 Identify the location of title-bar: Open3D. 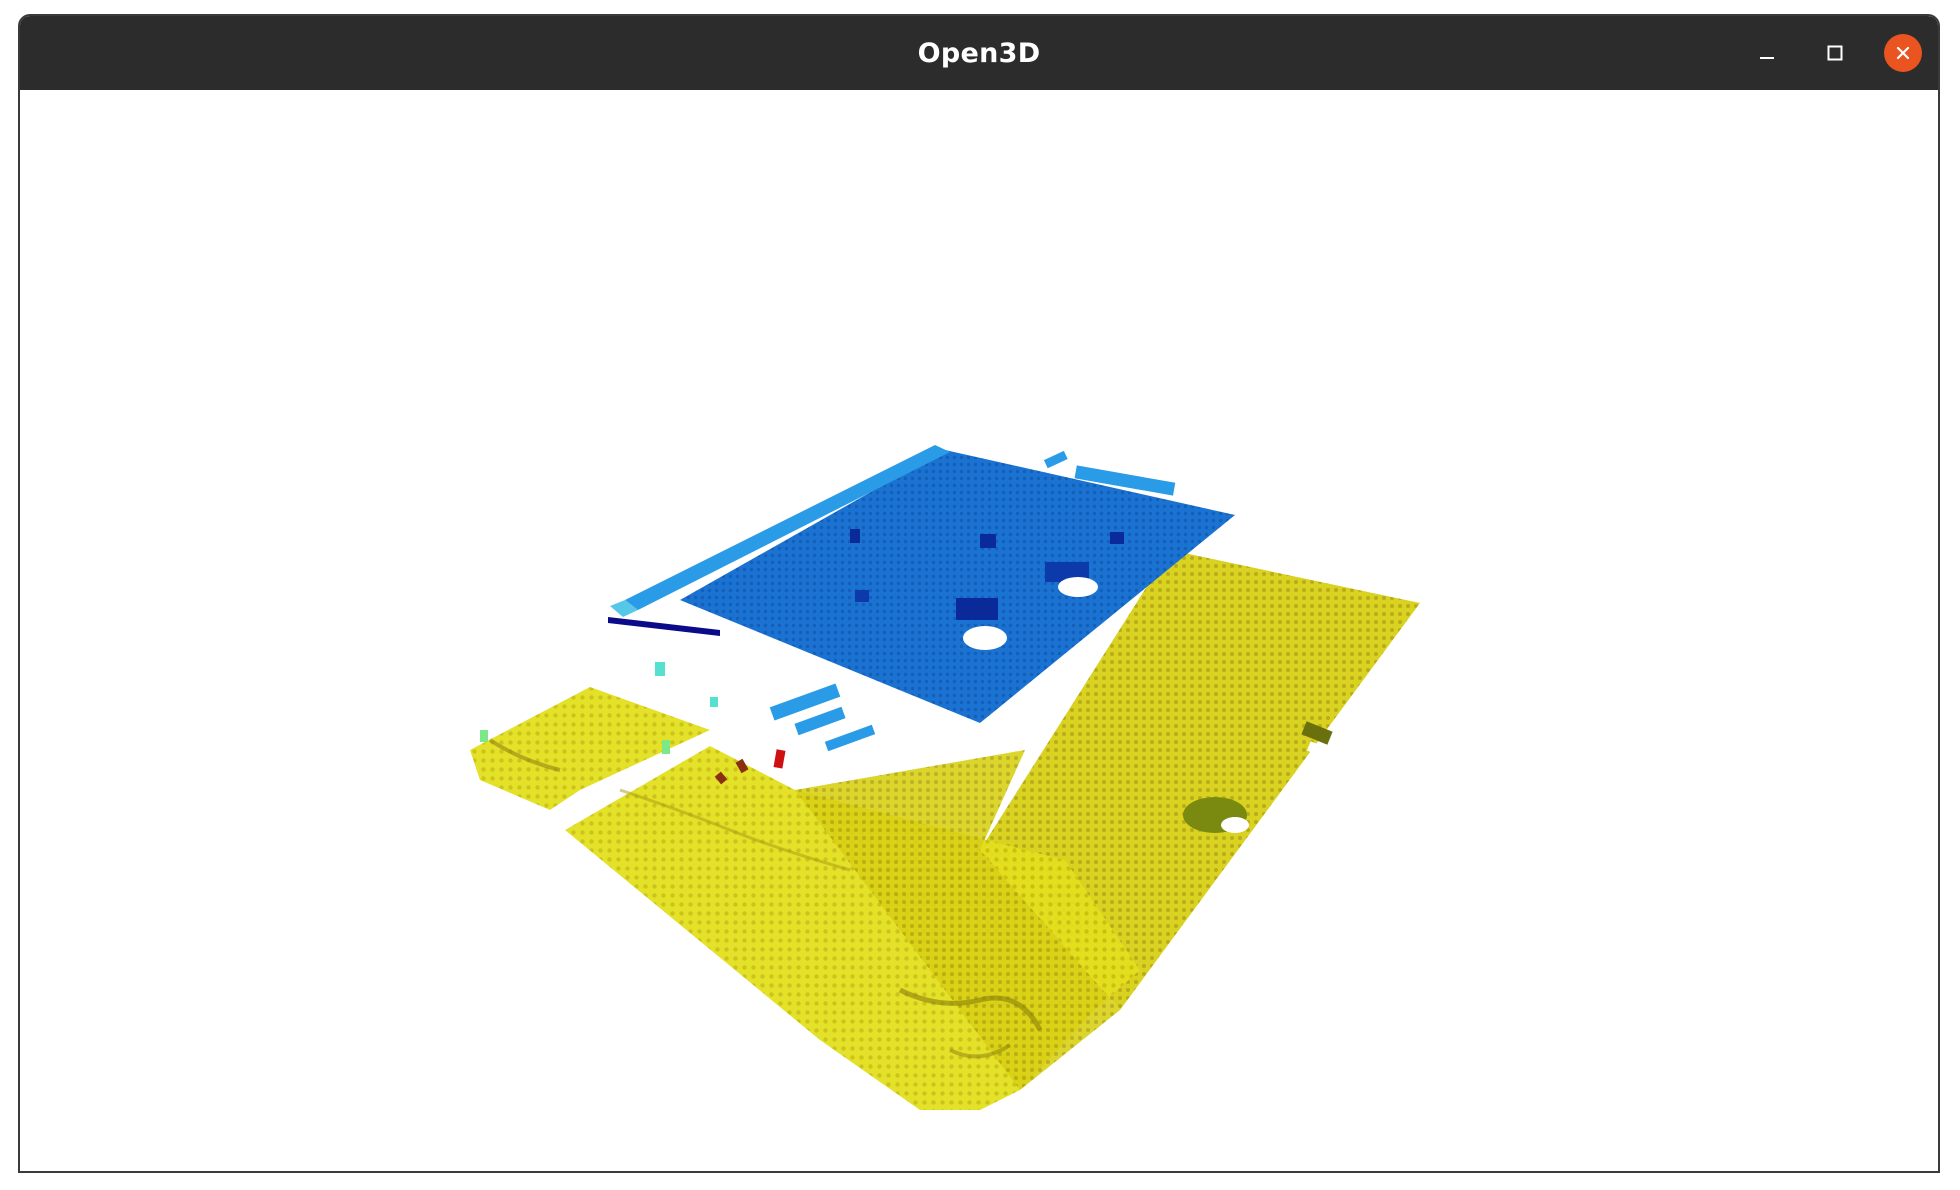
(979, 53).